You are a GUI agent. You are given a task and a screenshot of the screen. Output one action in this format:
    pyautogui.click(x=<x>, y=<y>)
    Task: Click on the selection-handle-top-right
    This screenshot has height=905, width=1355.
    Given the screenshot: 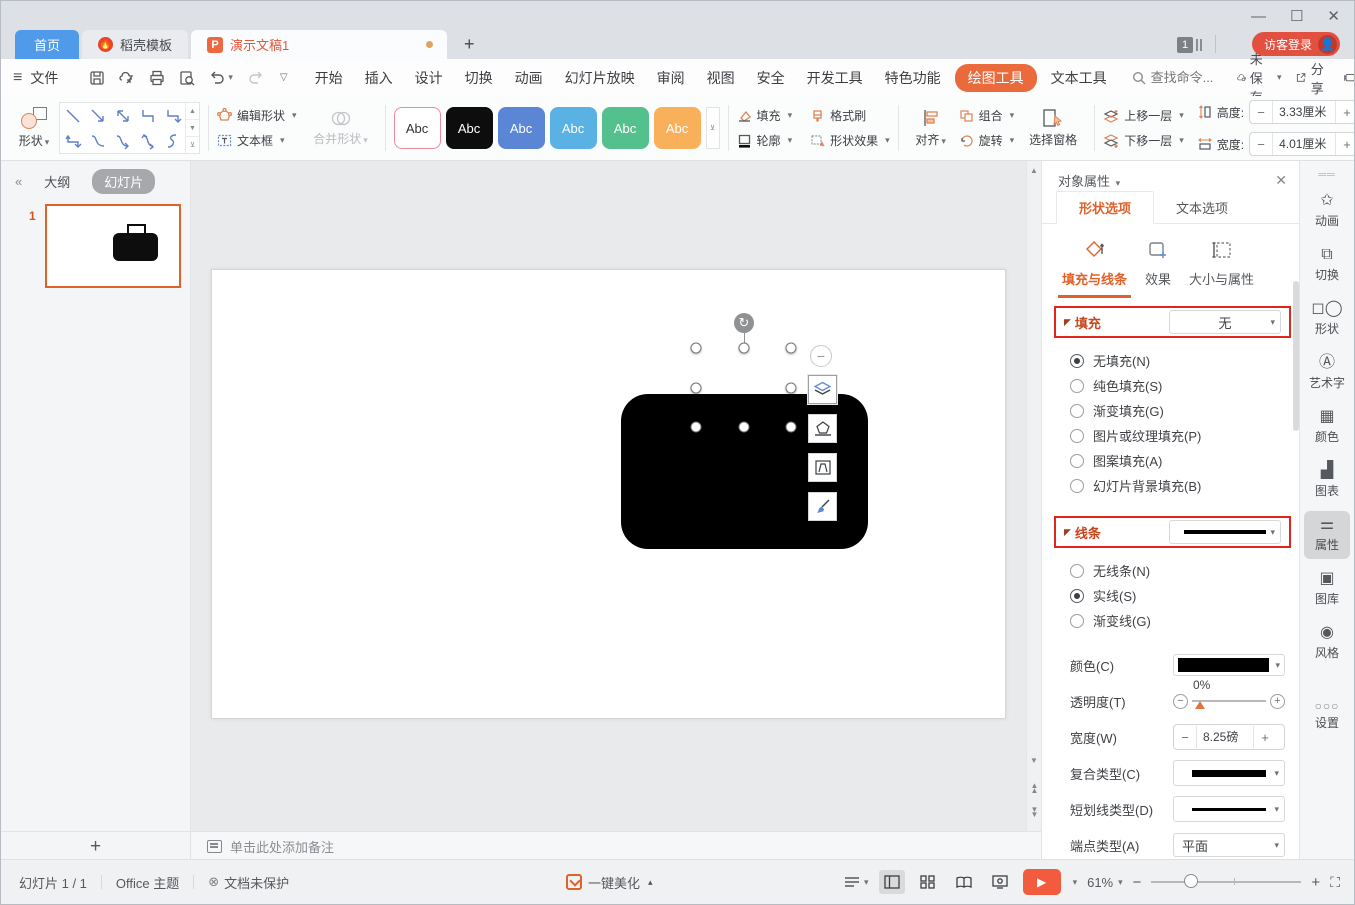 What is the action you would take?
    pyautogui.click(x=791, y=348)
    